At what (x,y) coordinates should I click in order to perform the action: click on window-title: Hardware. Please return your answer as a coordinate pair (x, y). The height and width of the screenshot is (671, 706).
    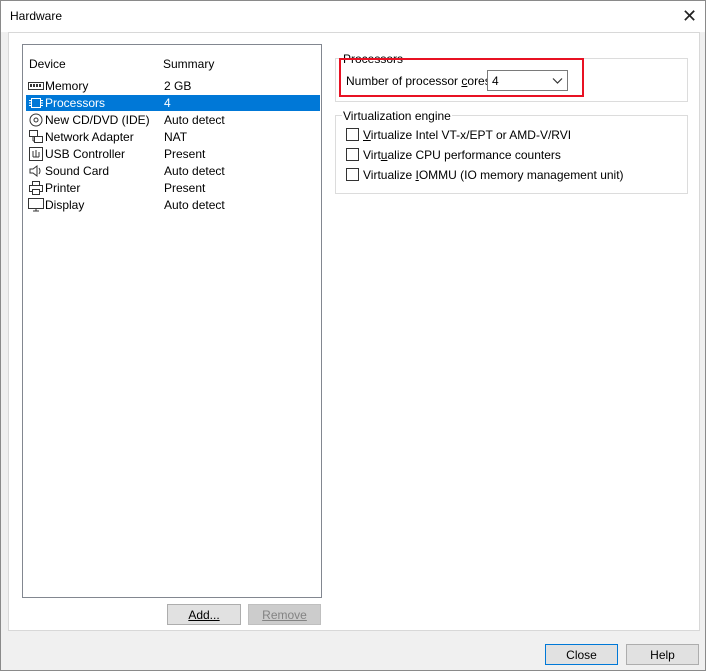
    Looking at the image, I should click on (36, 16).